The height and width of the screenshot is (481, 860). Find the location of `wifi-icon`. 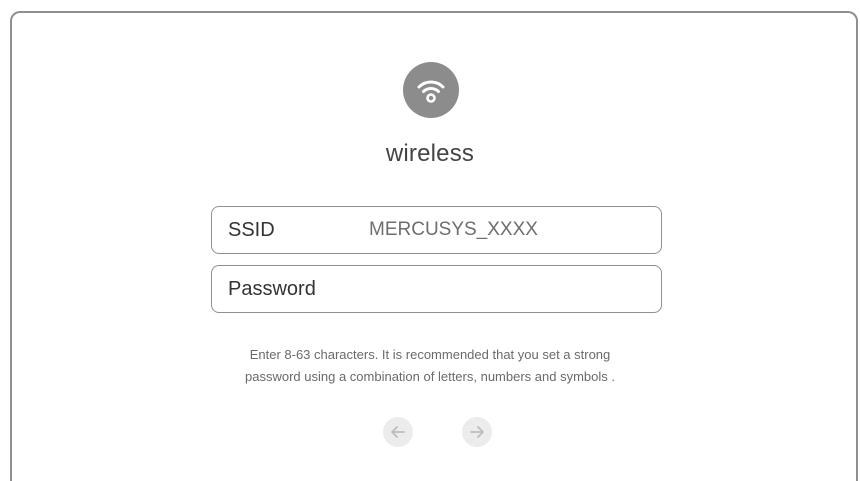

wifi-icon is located at coordinates (431, 90).